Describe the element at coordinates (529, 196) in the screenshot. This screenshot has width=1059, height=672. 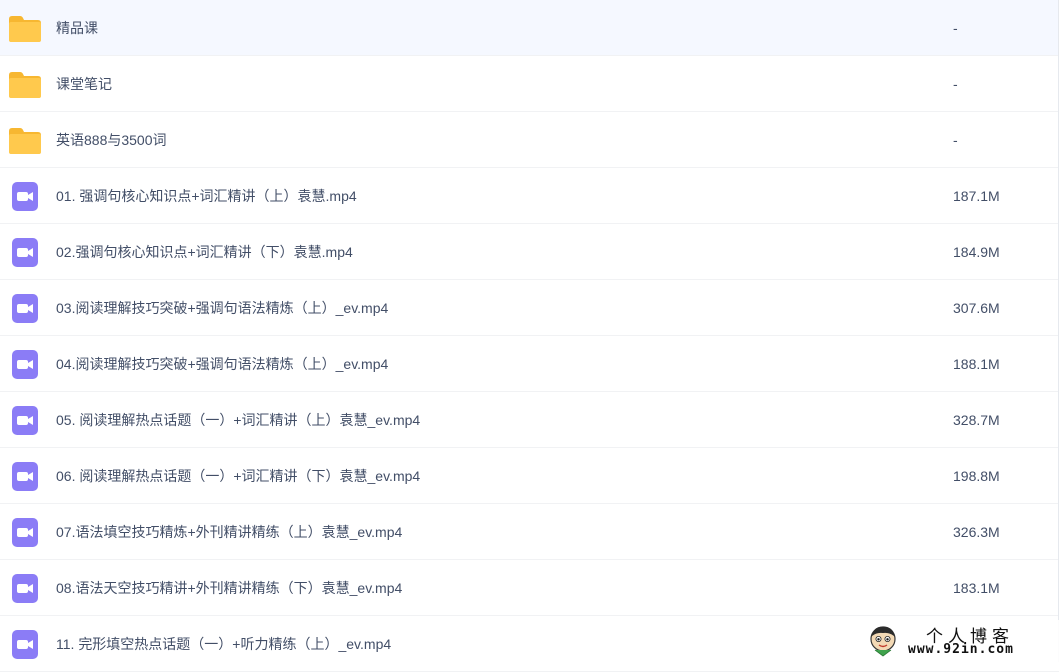
I see `list-item: 01. 强调句核心知识点+词汇精讲（上）袁慧.mp4 187.1M` at that location.